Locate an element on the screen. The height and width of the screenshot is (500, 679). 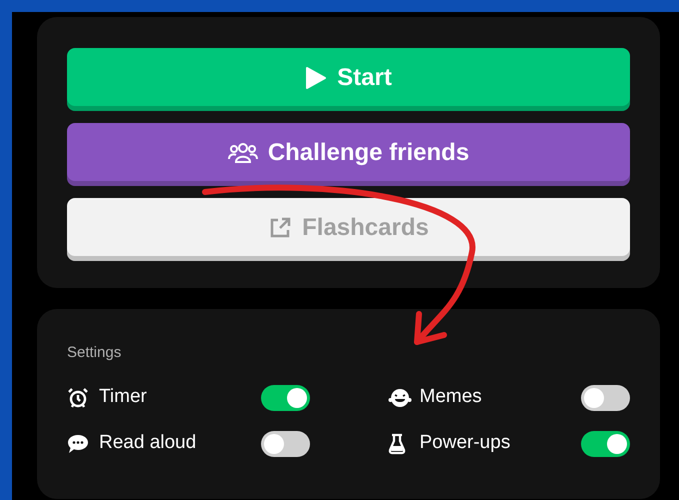
challenge-button: Challenge friends is located at coordinates (348, 154).